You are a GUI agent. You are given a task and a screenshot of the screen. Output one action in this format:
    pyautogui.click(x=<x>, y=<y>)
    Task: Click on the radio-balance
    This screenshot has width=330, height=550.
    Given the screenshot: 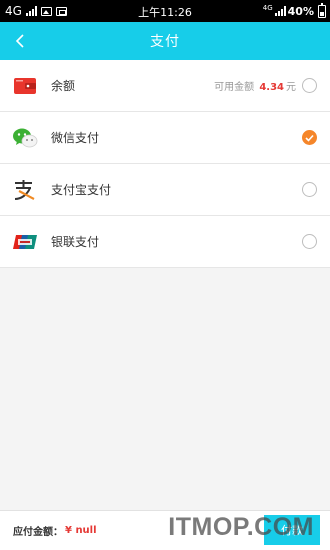 What is the action you would take?
    pyautogui.click(x=309, y=85)
    